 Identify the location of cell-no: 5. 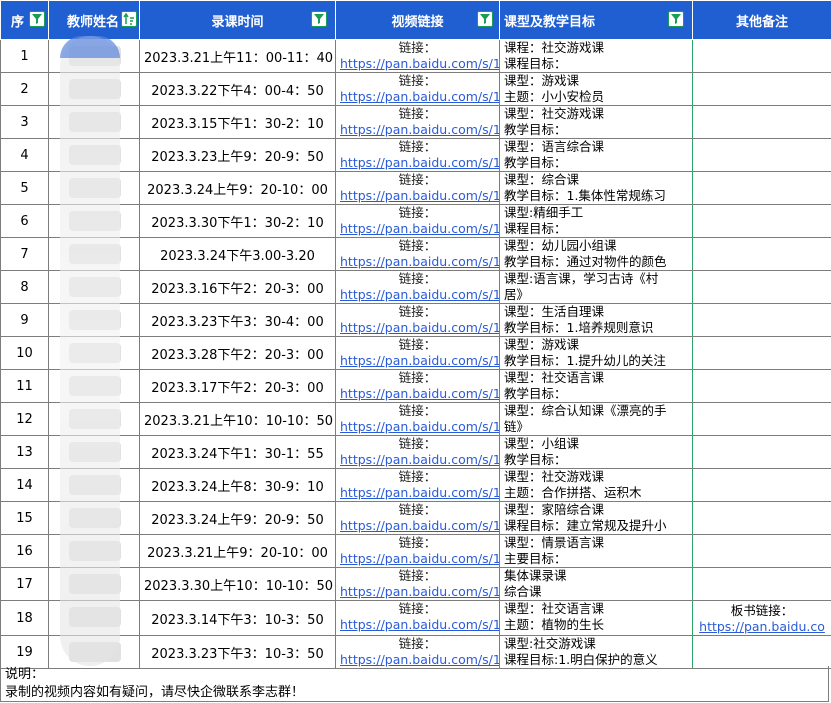
(24, 188).